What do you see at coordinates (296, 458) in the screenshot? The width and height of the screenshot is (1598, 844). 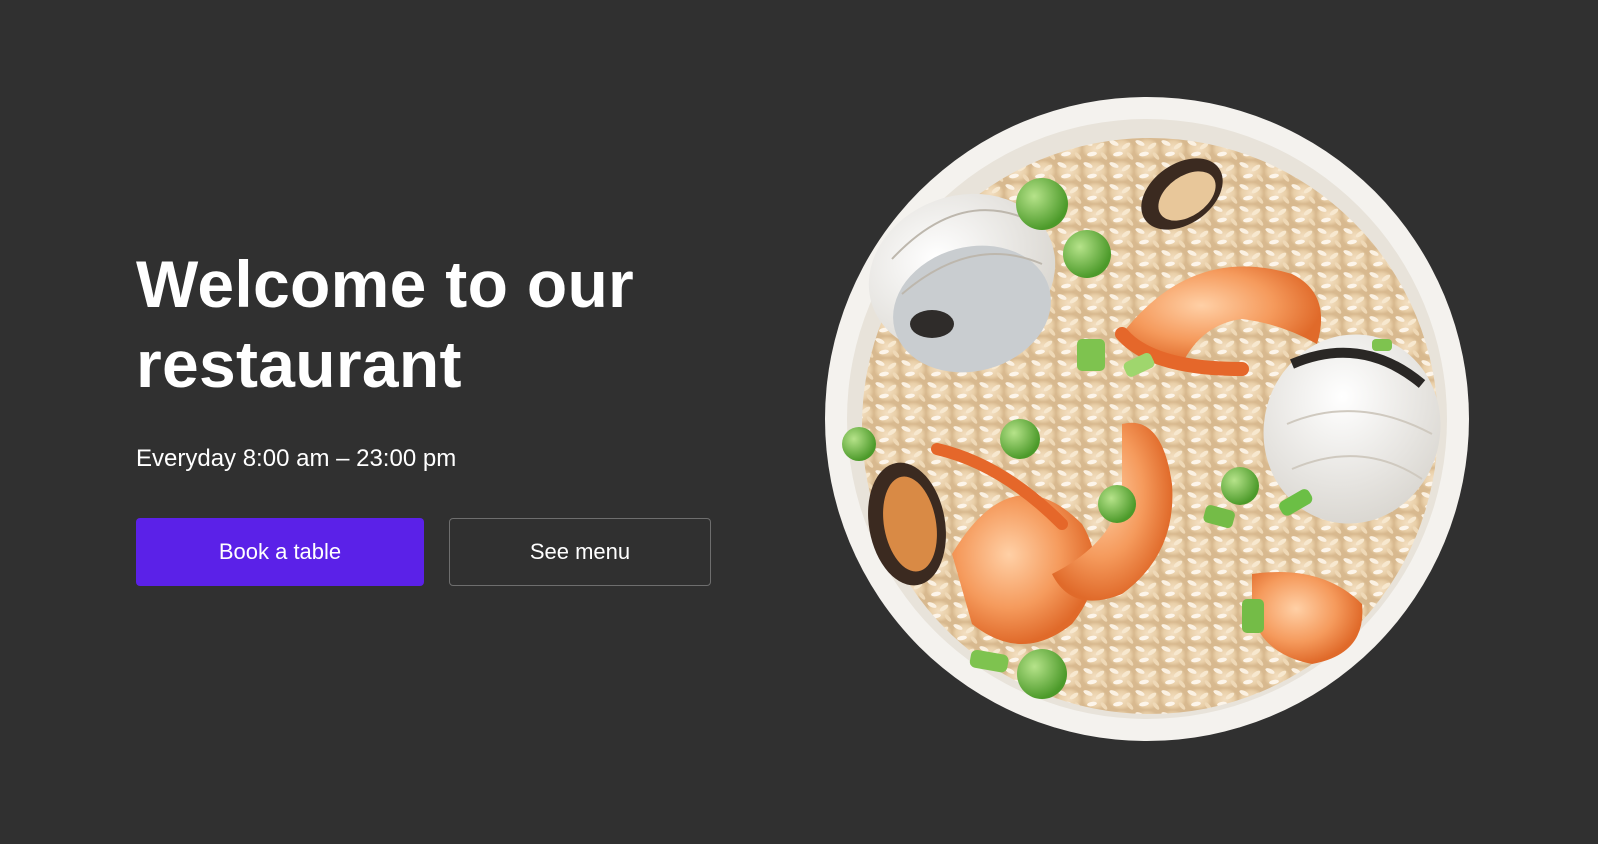 I see `opening-hours: Everyday 8:00 am – 23:00 pm` at bounding box center [296, 458].